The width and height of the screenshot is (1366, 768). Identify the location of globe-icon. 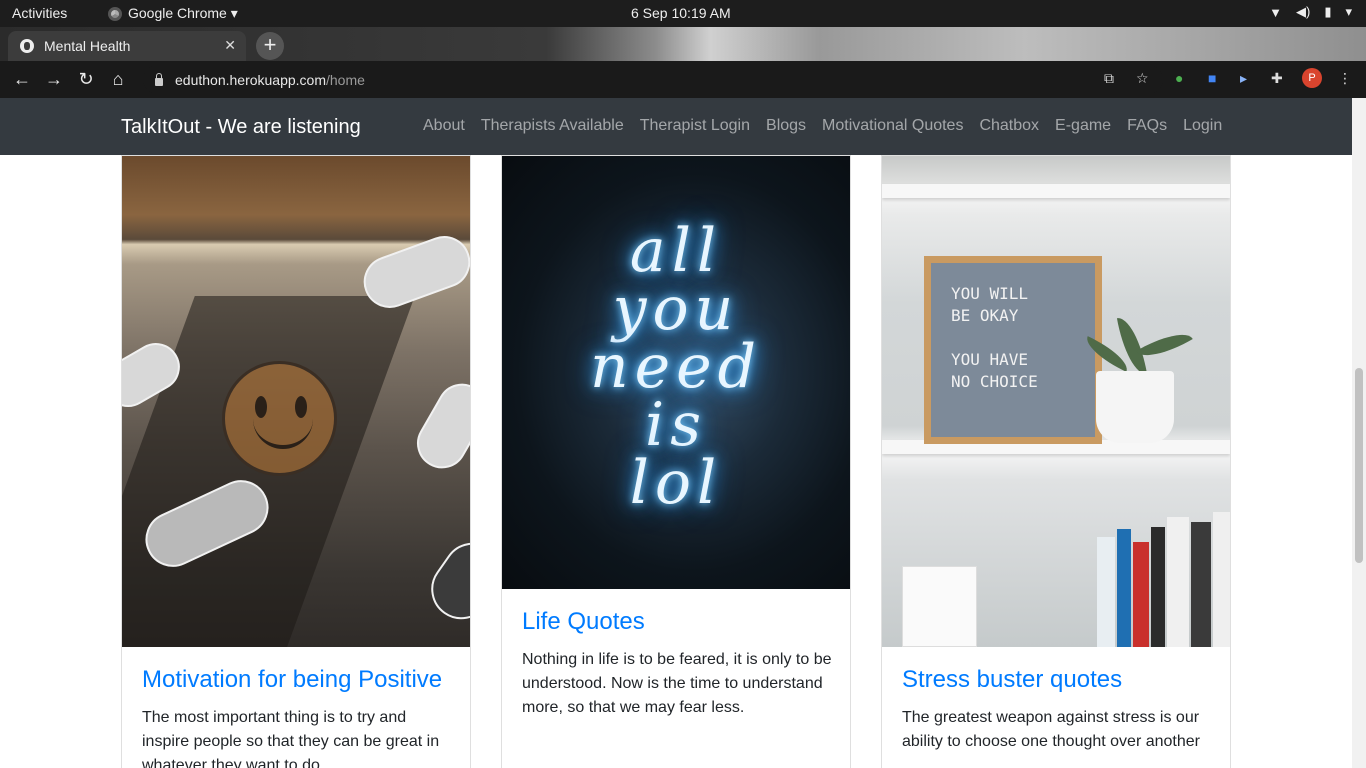
(27, 46).